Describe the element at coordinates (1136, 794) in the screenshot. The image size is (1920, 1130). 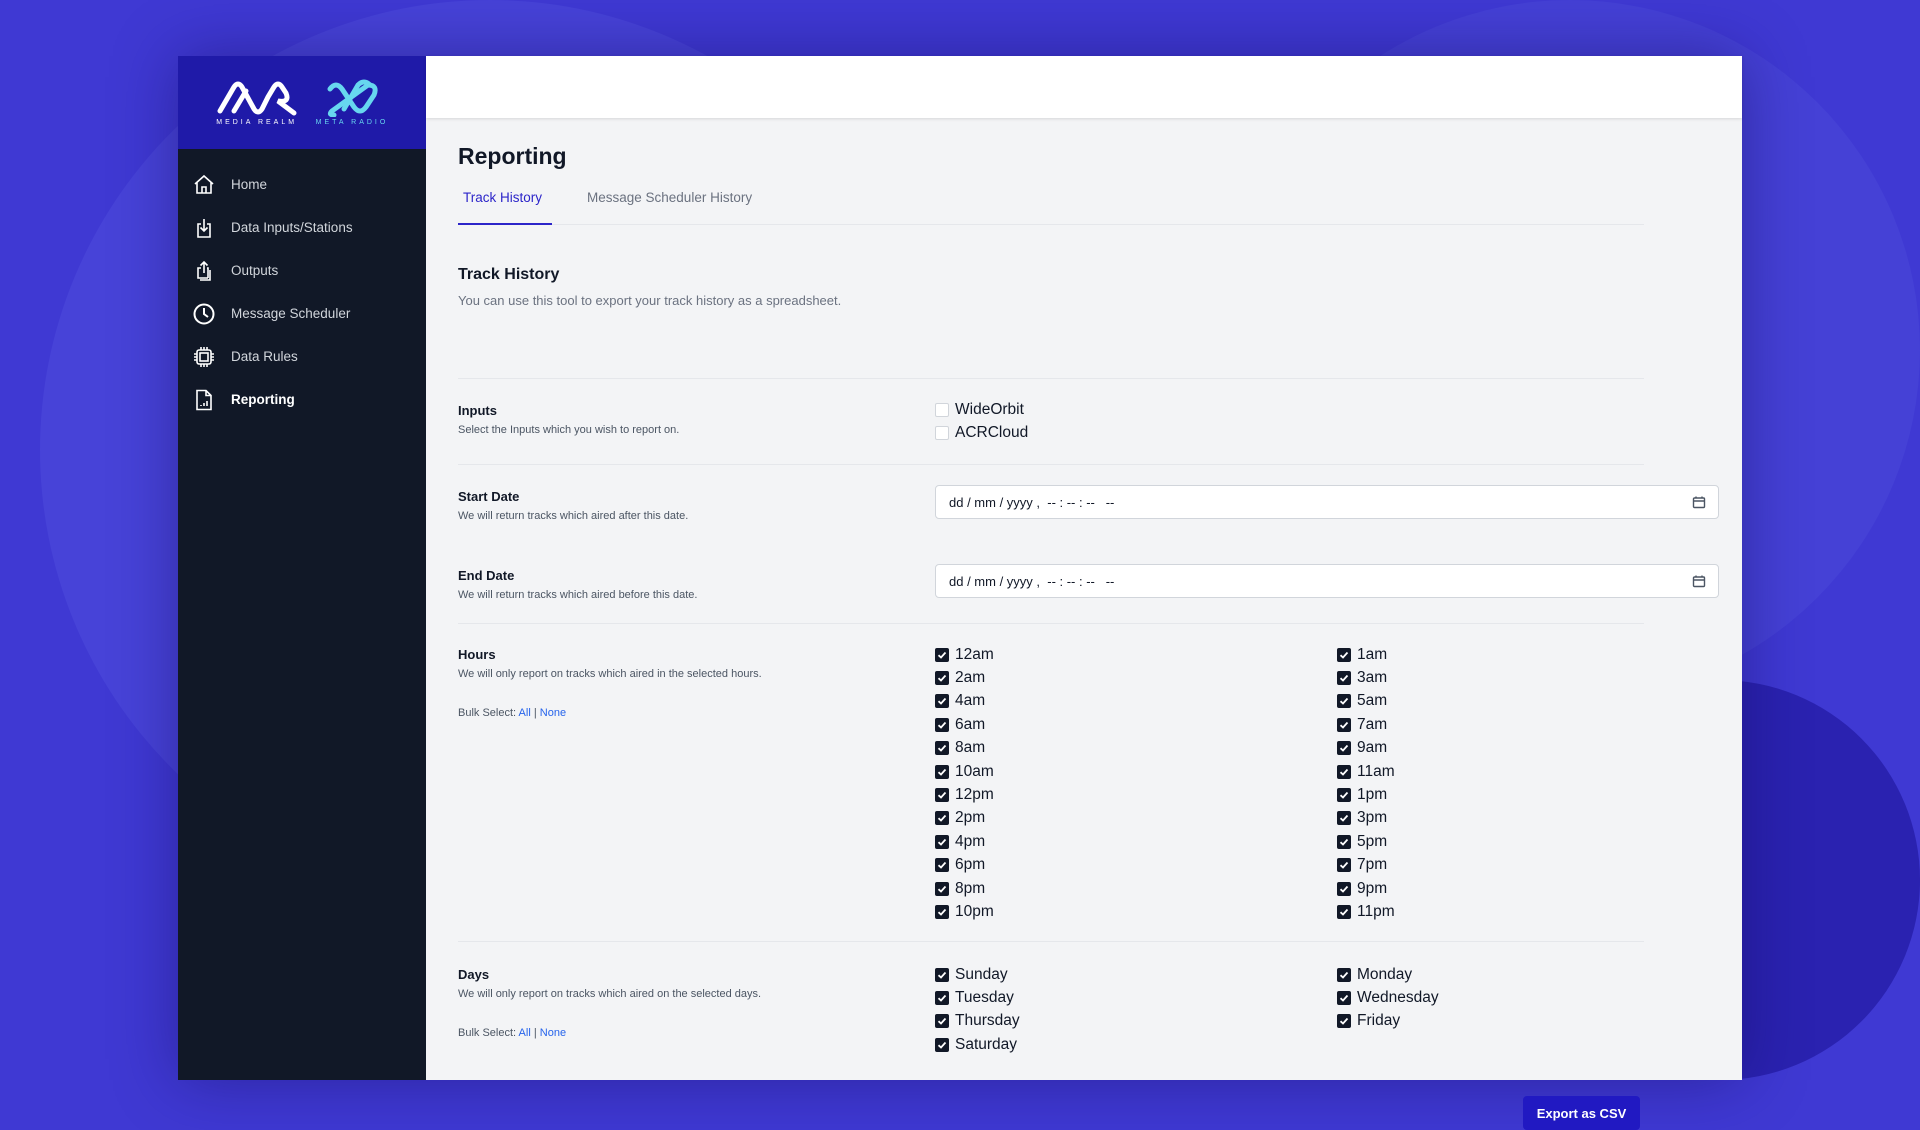
I see `checkbox-hours-12pm: 12pm` at that location.